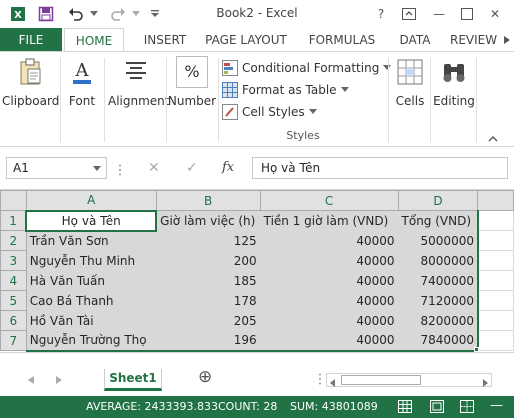  I want to click on formula-bar-splitter-icon, so click(120, 171).